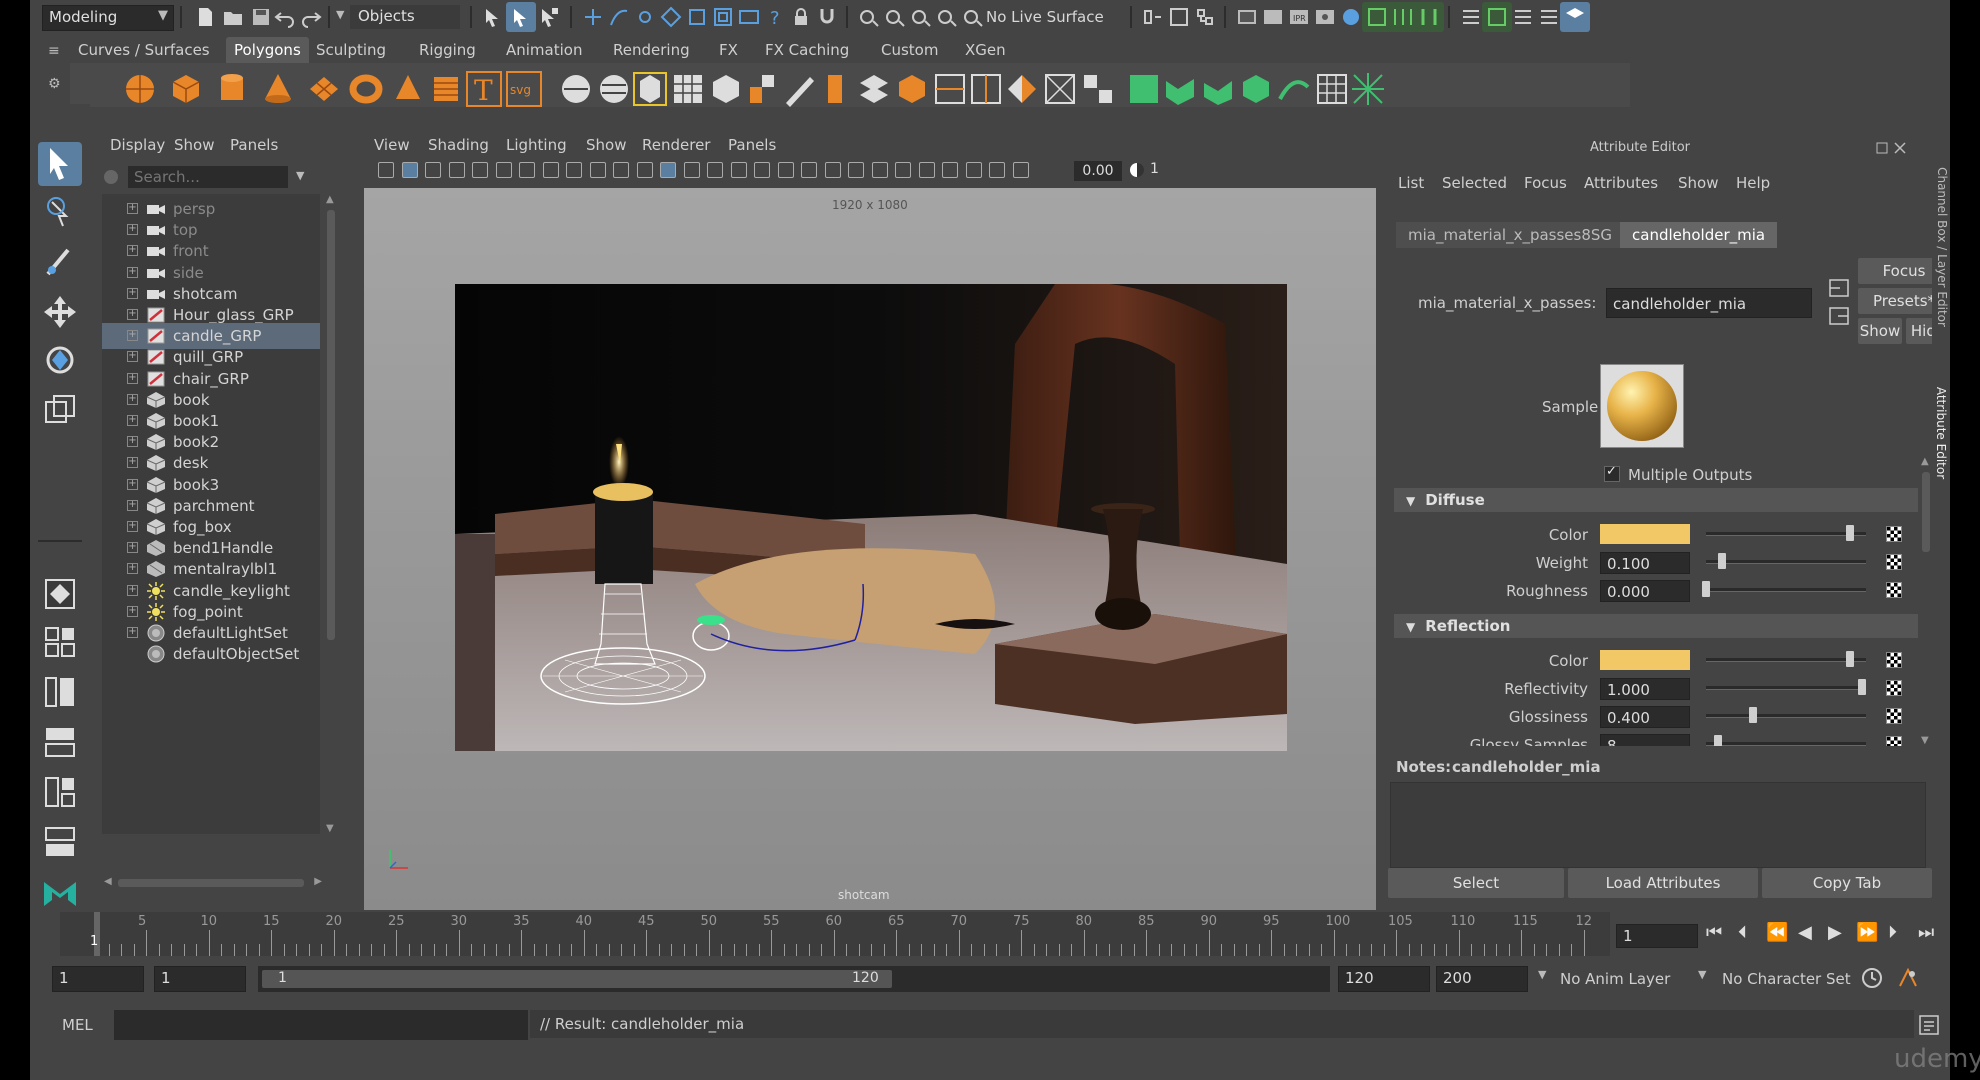 Image resolution: width=1980 pixels, height=1080 pixels. What do you see at coordinates (621, 170) in the screenshot?
I see `safe-action-icon` at bounding box center [621, 170].